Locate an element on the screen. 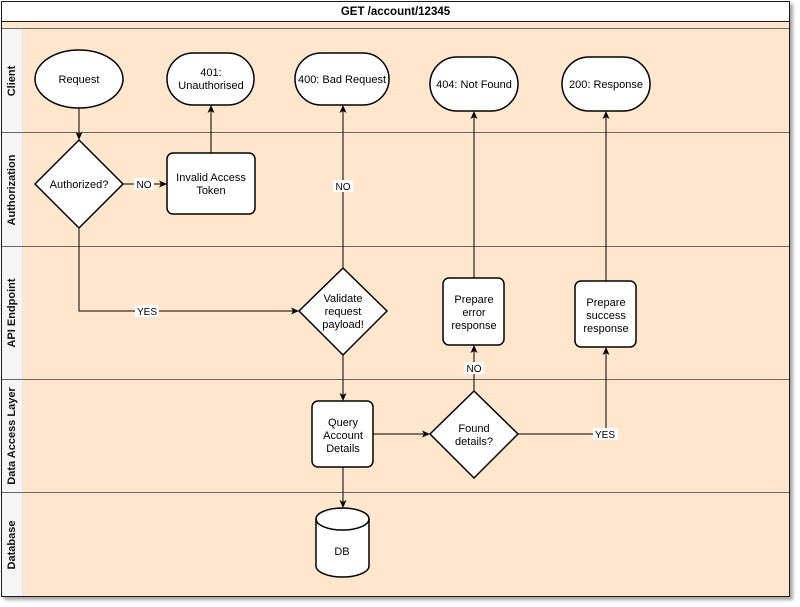 The height and width of the screenshot is (607, 800). edge-authorized-to-validate is located at coordinates (188, 271).